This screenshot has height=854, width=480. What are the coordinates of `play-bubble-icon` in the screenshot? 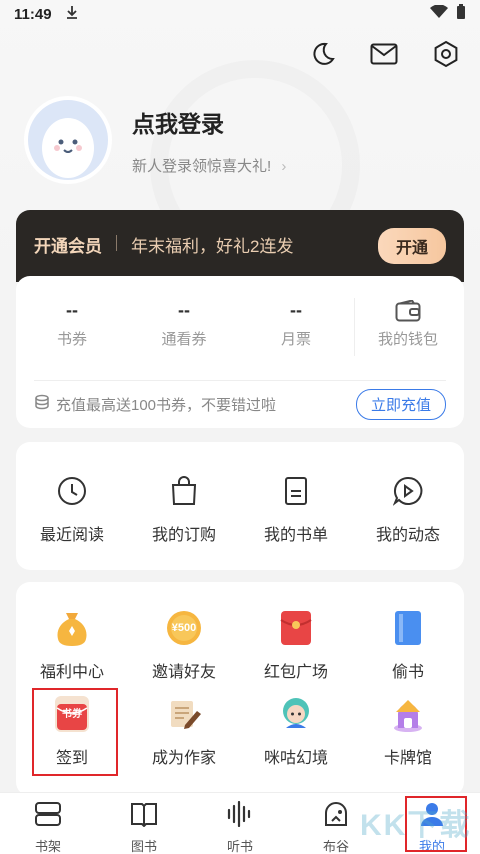 It's located at (407, 493).